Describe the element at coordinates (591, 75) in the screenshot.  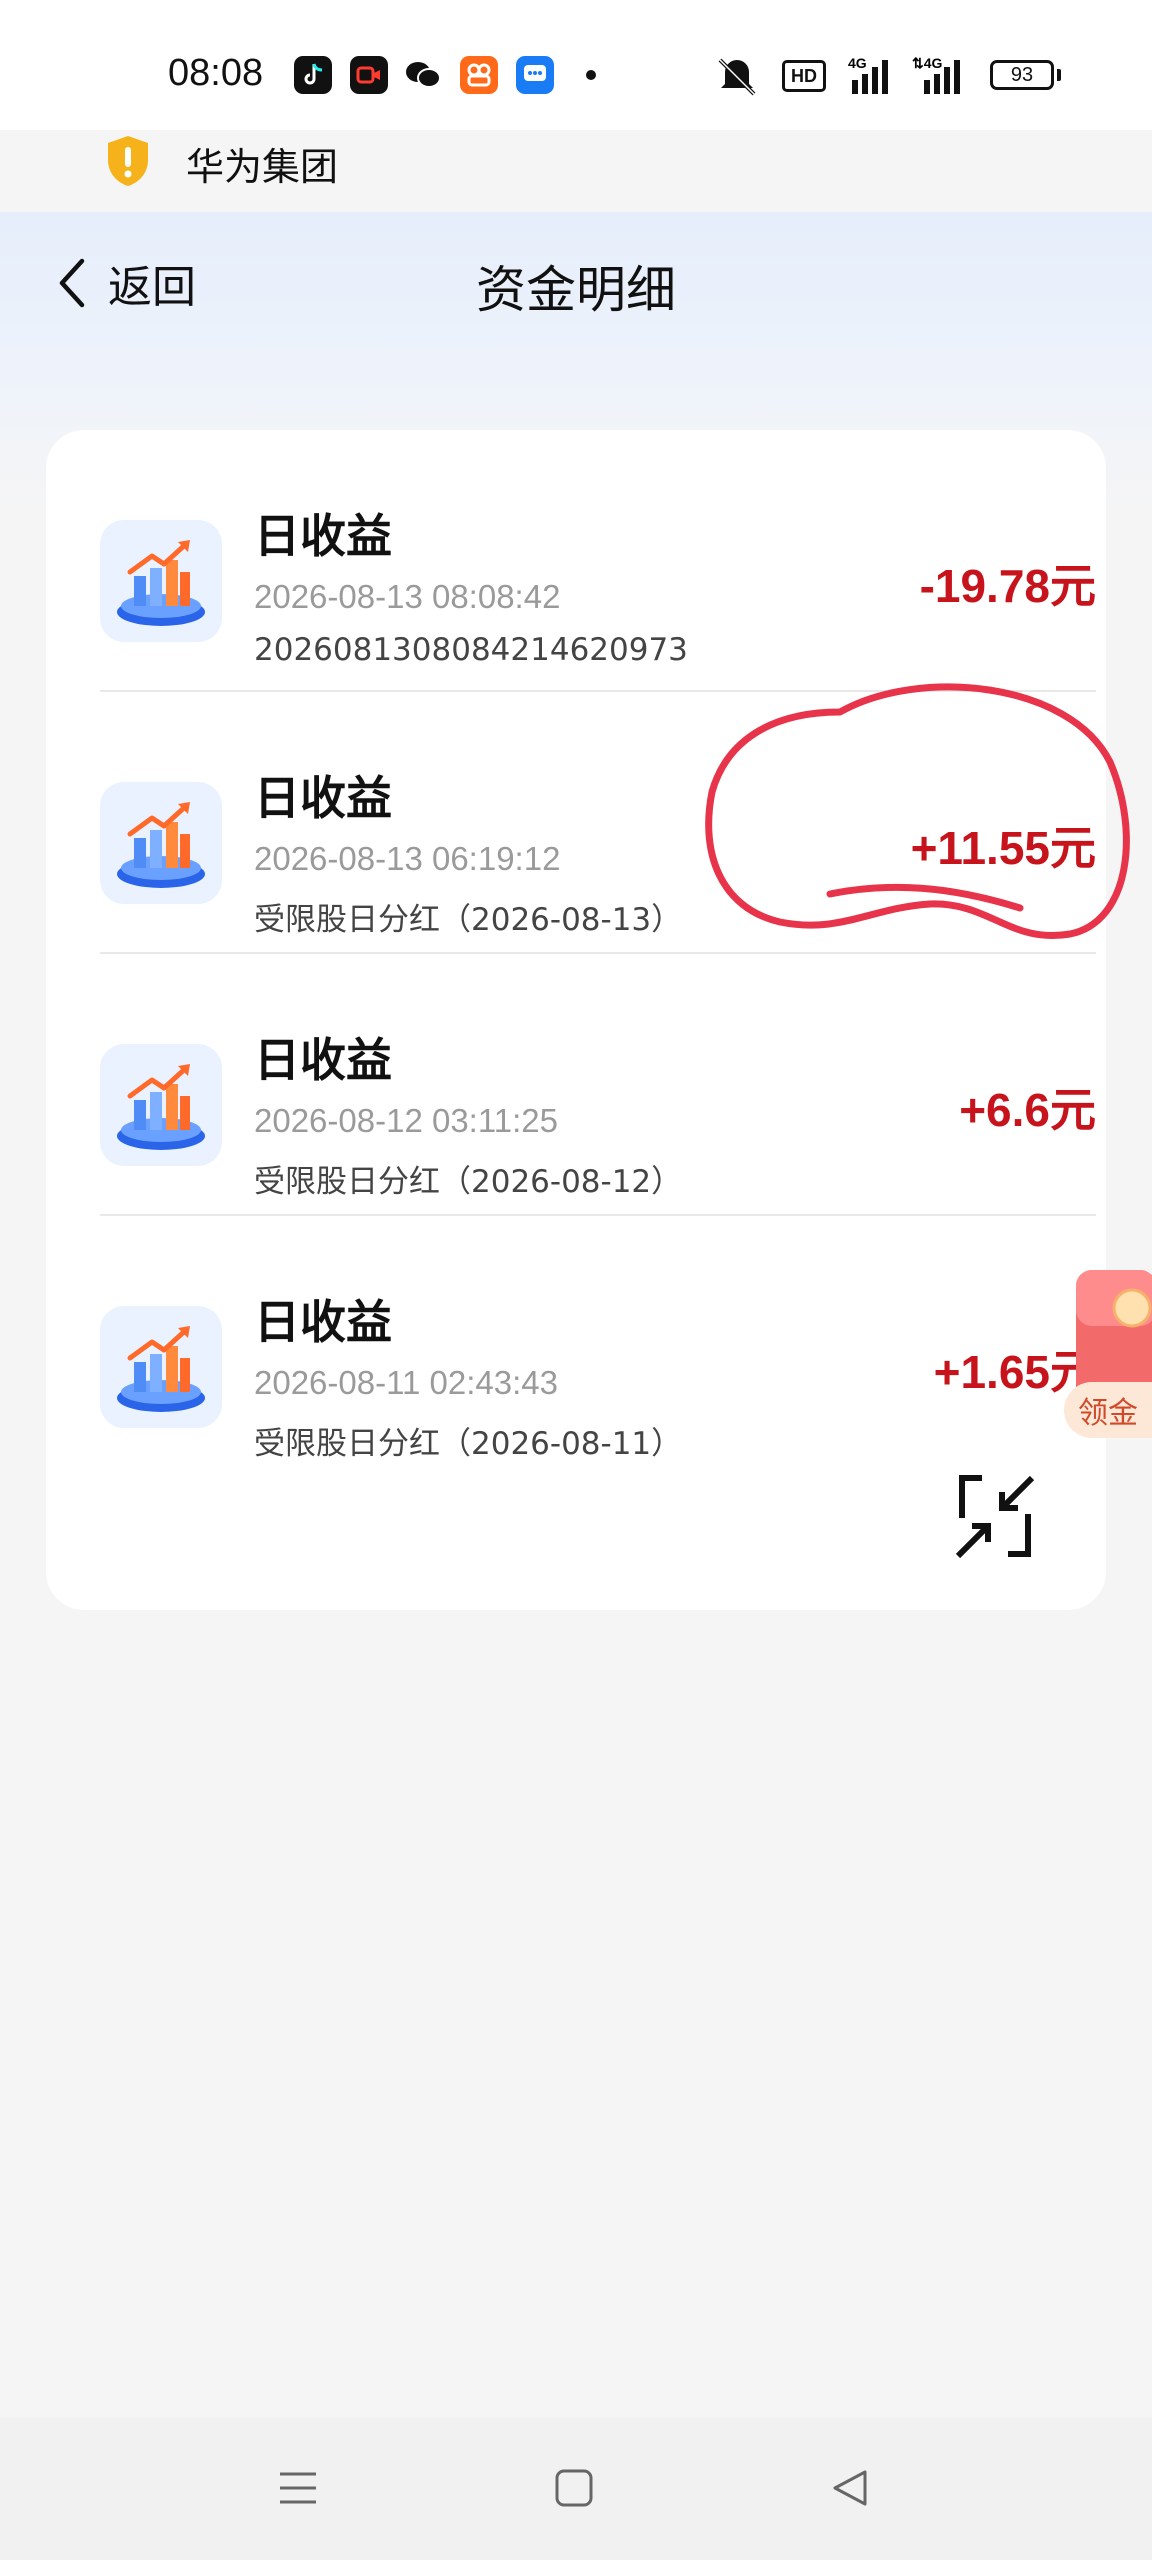
I see `notification-dot` at that location.